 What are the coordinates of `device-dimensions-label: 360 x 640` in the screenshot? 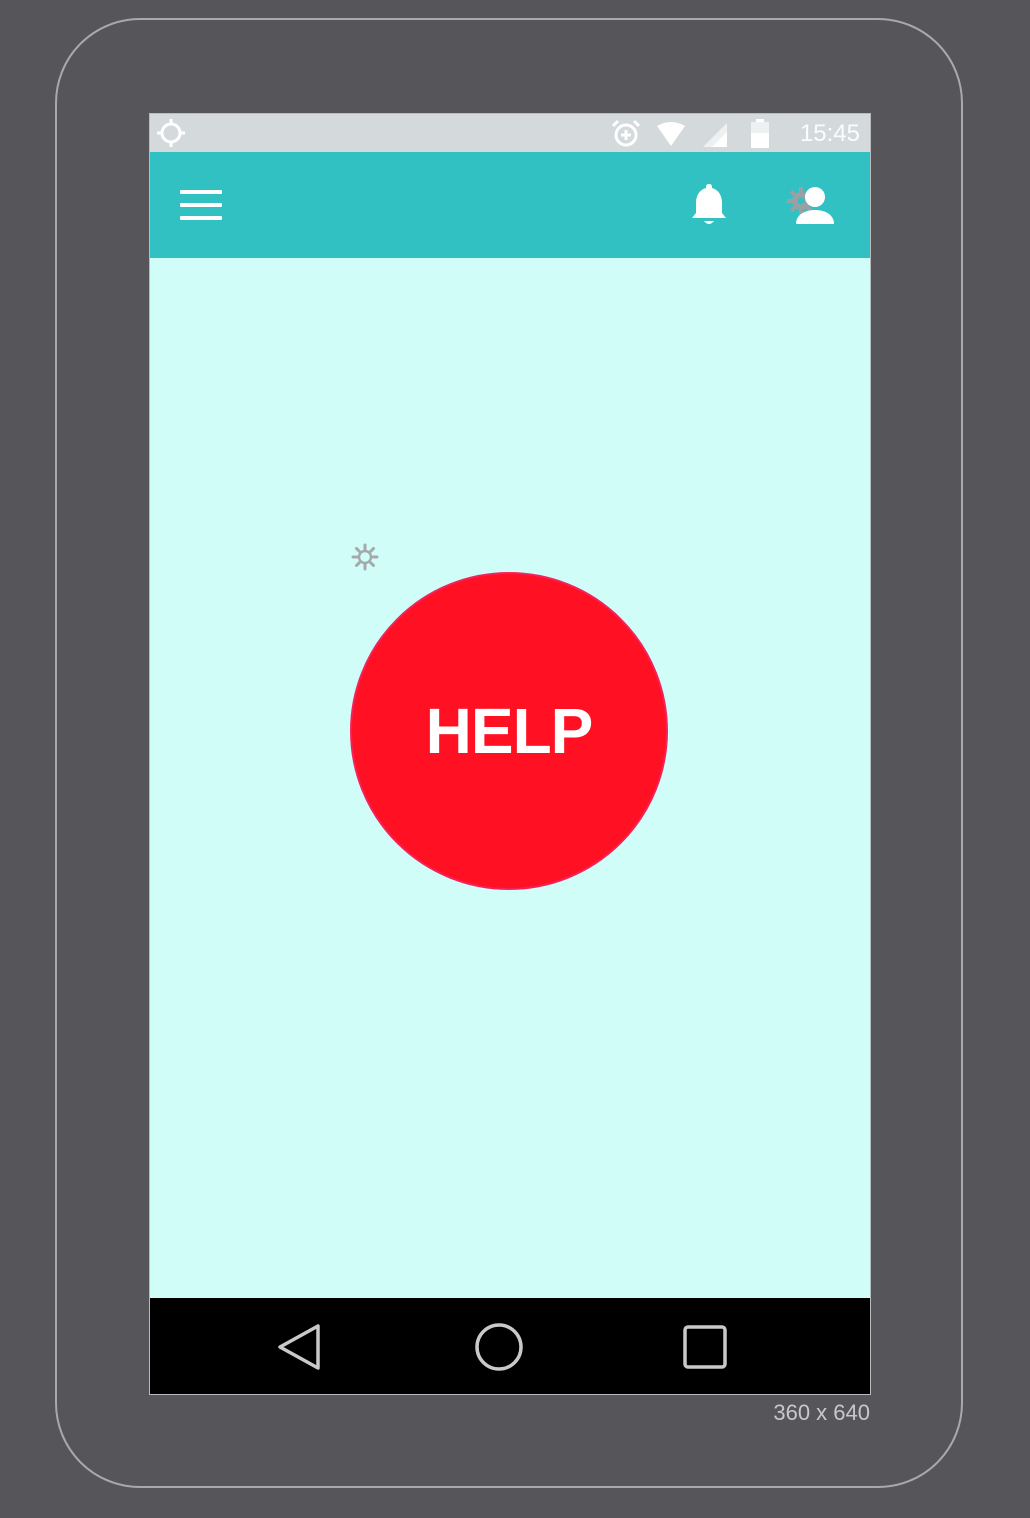 It's located at (821, 1412).